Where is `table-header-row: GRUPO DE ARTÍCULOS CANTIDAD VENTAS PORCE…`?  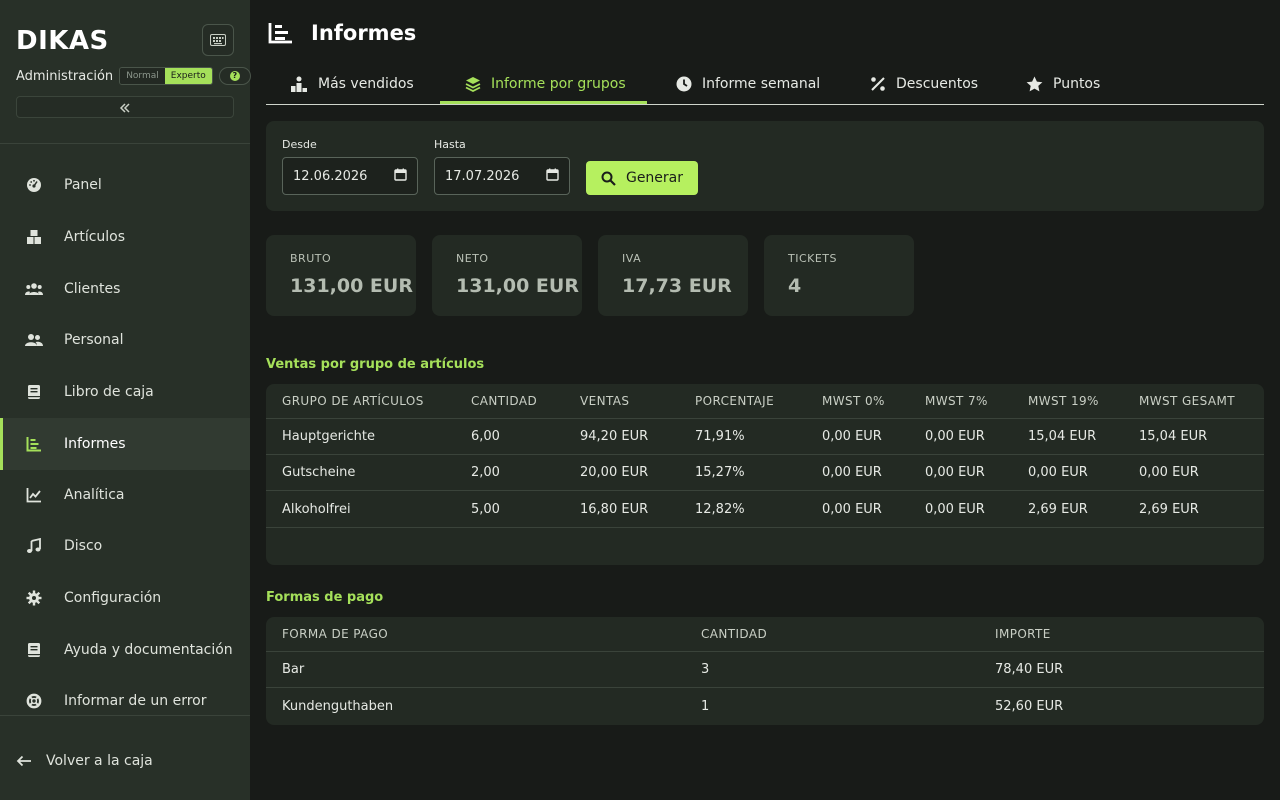 table-header-row: GRUPO DE ARTÍCULOS CANTIDAD VENTAS PORCE… is located at coordinates (765, 401).